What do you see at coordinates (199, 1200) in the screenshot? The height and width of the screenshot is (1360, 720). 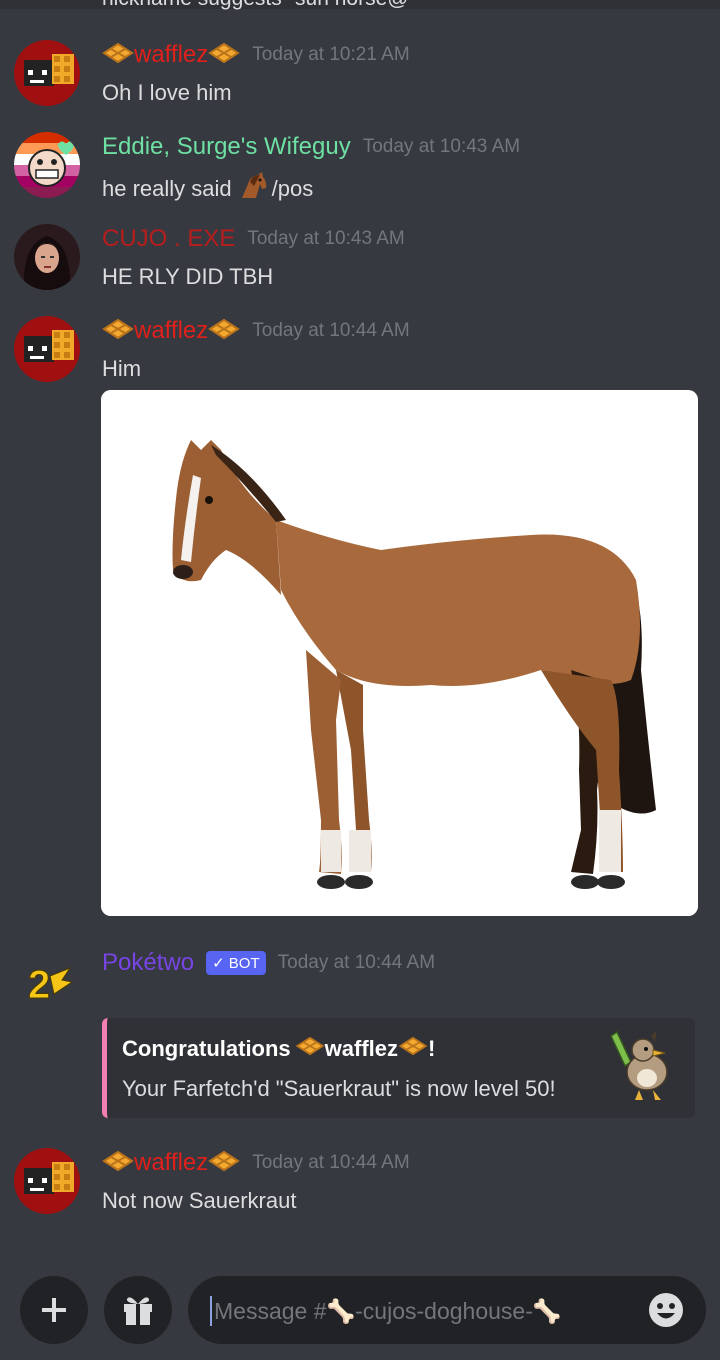 I see `message-text: Not now Sauerkraut` at bounding box center [199, 1200].